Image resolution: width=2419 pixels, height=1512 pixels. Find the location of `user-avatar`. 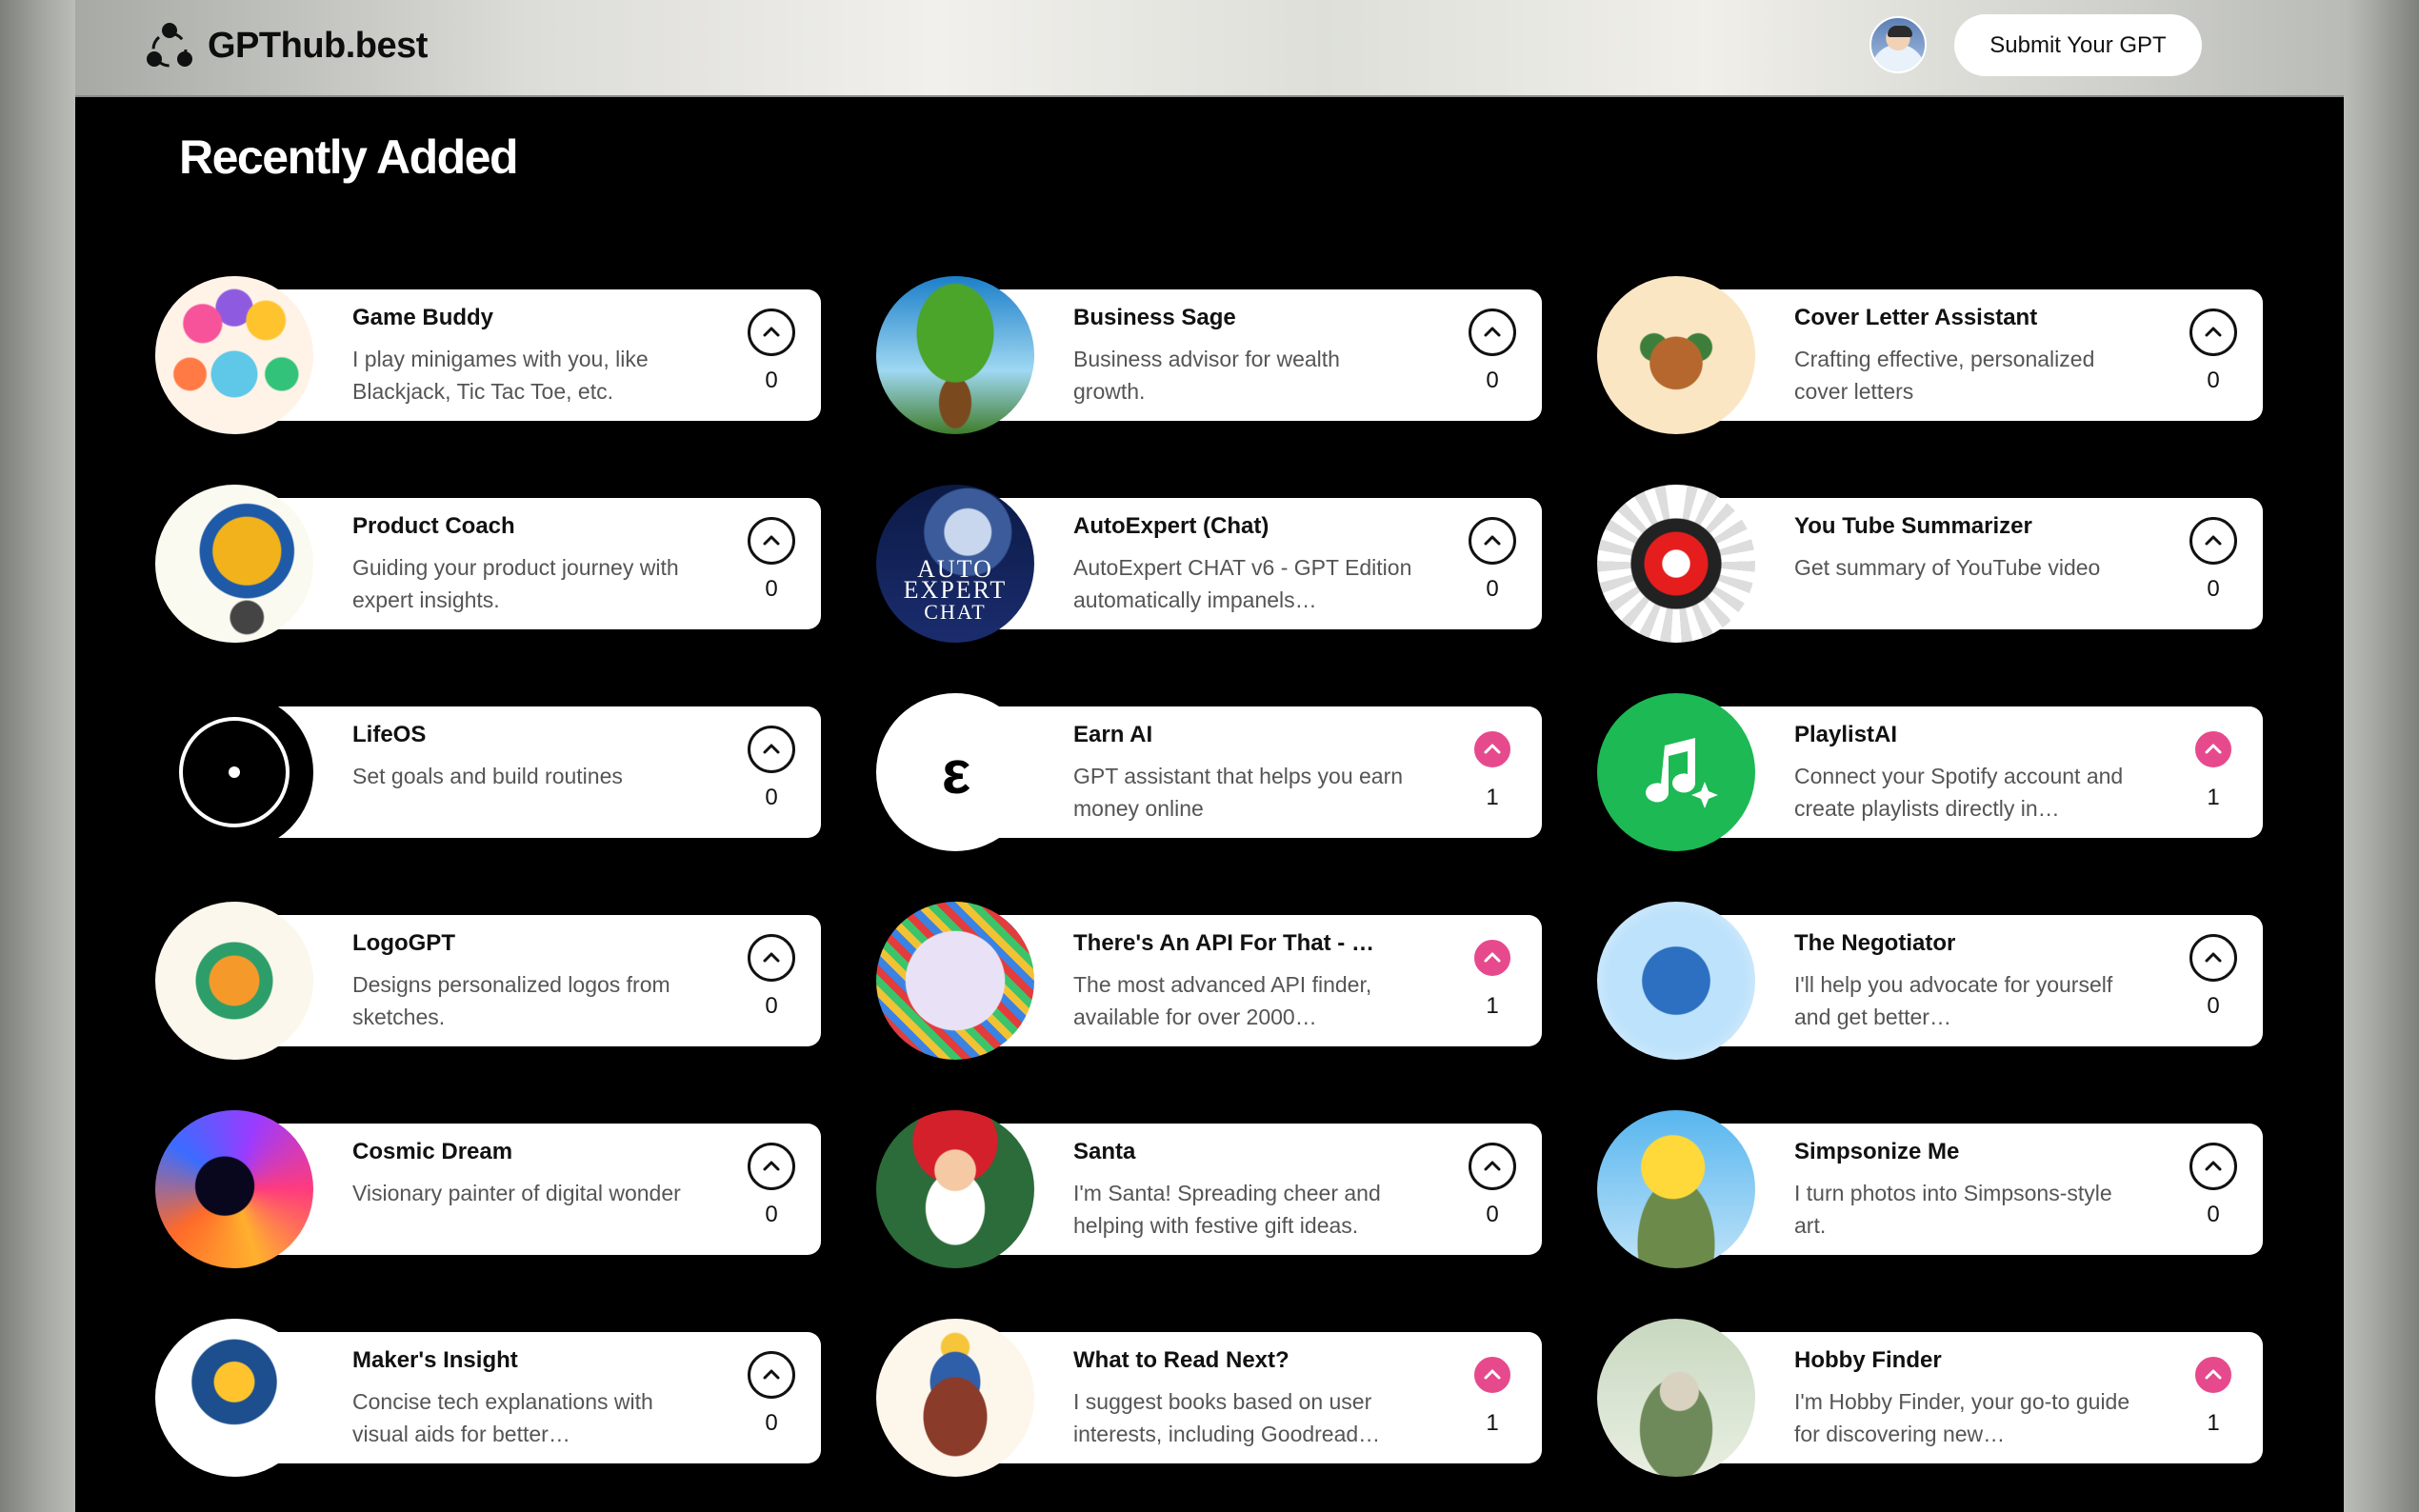

user-avatar is located at coordinates (1898, 44).